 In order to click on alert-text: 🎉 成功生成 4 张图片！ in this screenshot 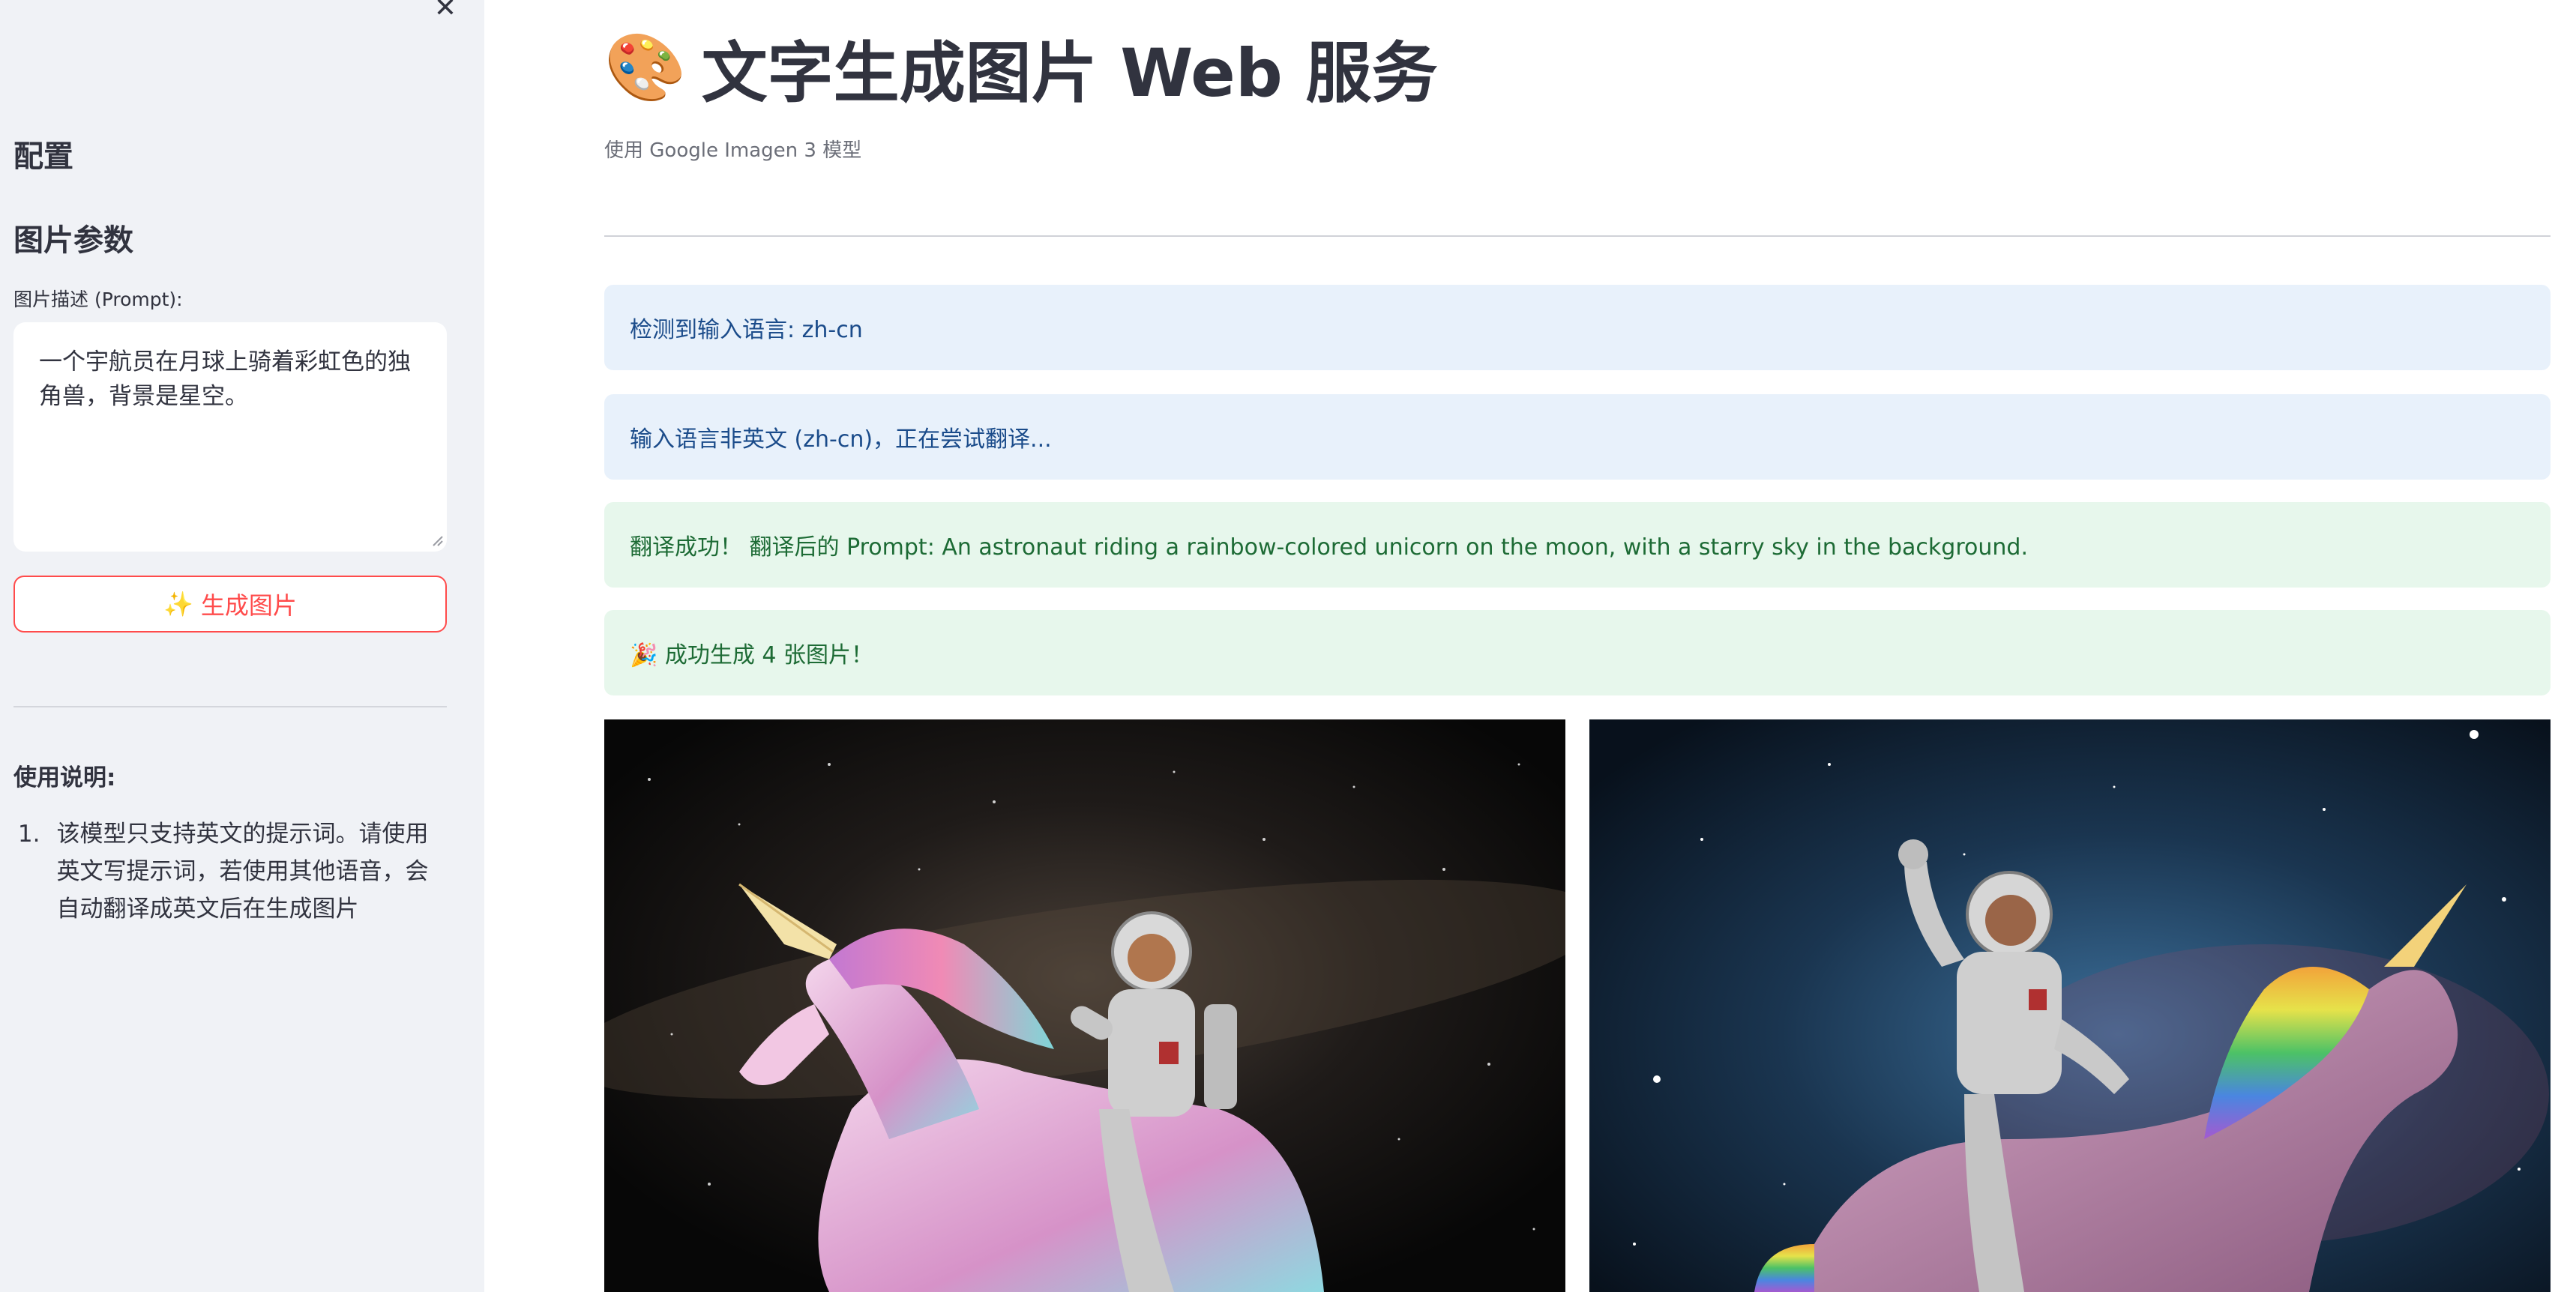, I will do `click(752, 655)`.